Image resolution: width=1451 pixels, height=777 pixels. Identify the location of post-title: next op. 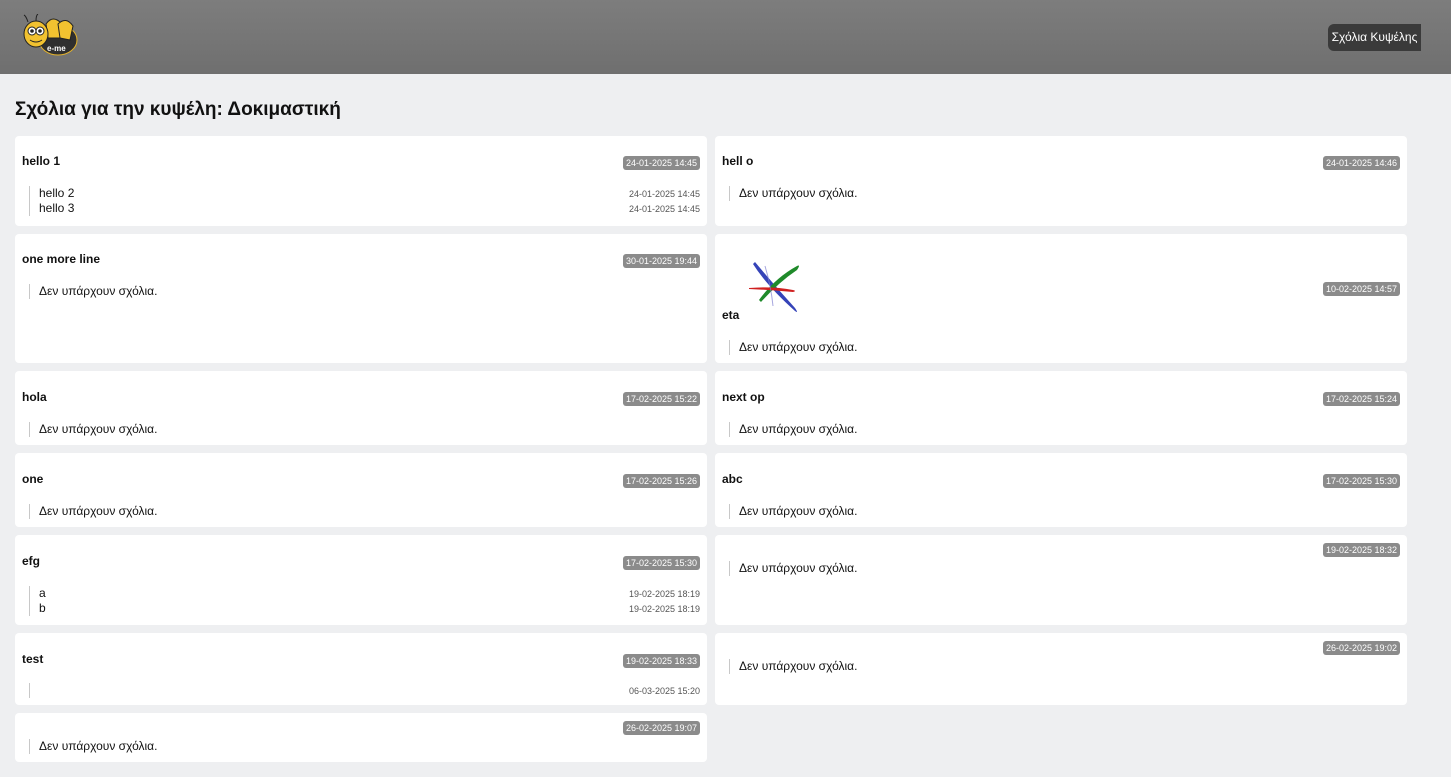
(743, 397).